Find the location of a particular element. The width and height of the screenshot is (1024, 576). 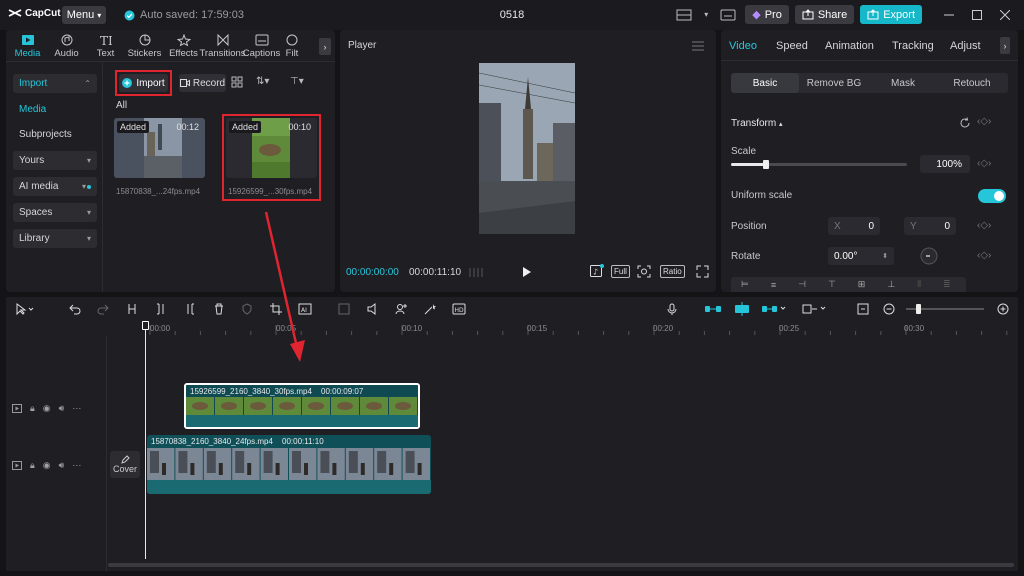

linkage-icon is located at coordinates (774, 309).